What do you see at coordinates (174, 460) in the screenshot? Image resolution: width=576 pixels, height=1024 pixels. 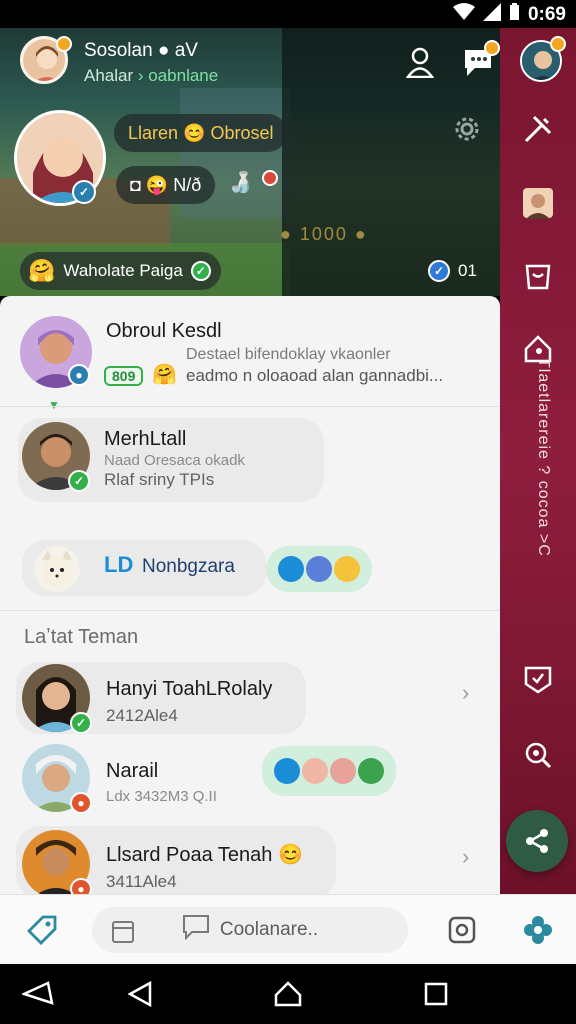 I see `chat-preview-line1: Naad Oresaca okadk` at bounding box center [174, 460].